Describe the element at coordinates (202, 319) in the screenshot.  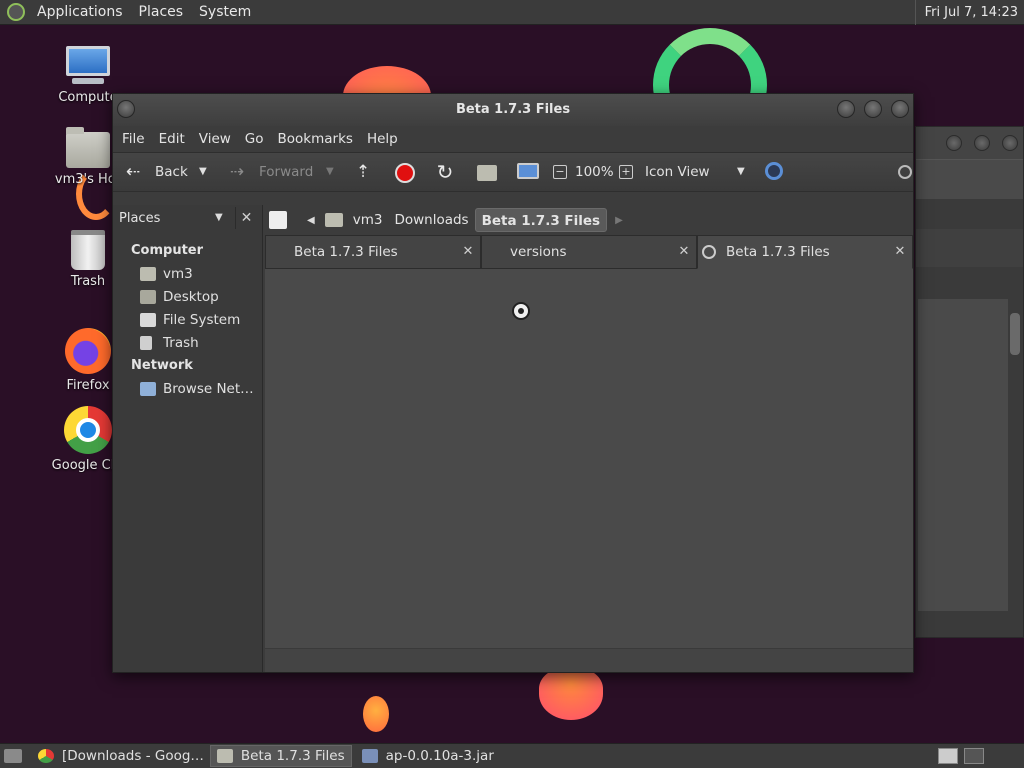
I see `sidebar-item-label: File System` at that location.